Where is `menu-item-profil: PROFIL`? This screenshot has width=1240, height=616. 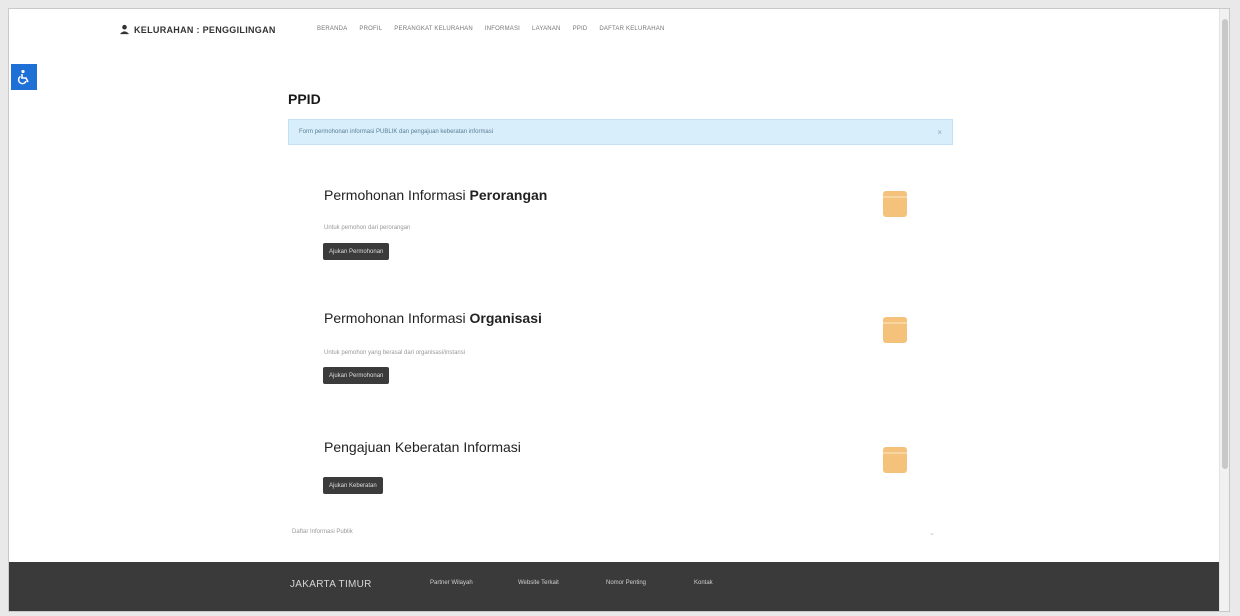
menu-item-profil: PROFIL is located at coordinates (370, 29).